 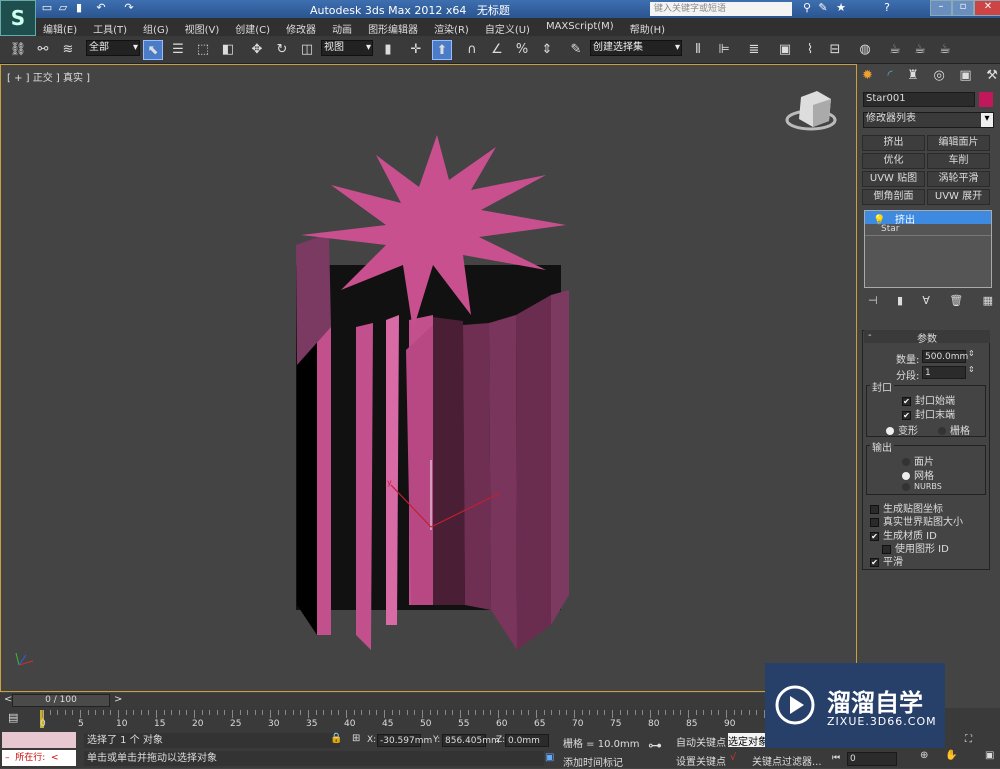 What do you see at coordinates (958, 161) in the screenshot?
I see `modifier-button: 车削` at bounding box center [958, 161].